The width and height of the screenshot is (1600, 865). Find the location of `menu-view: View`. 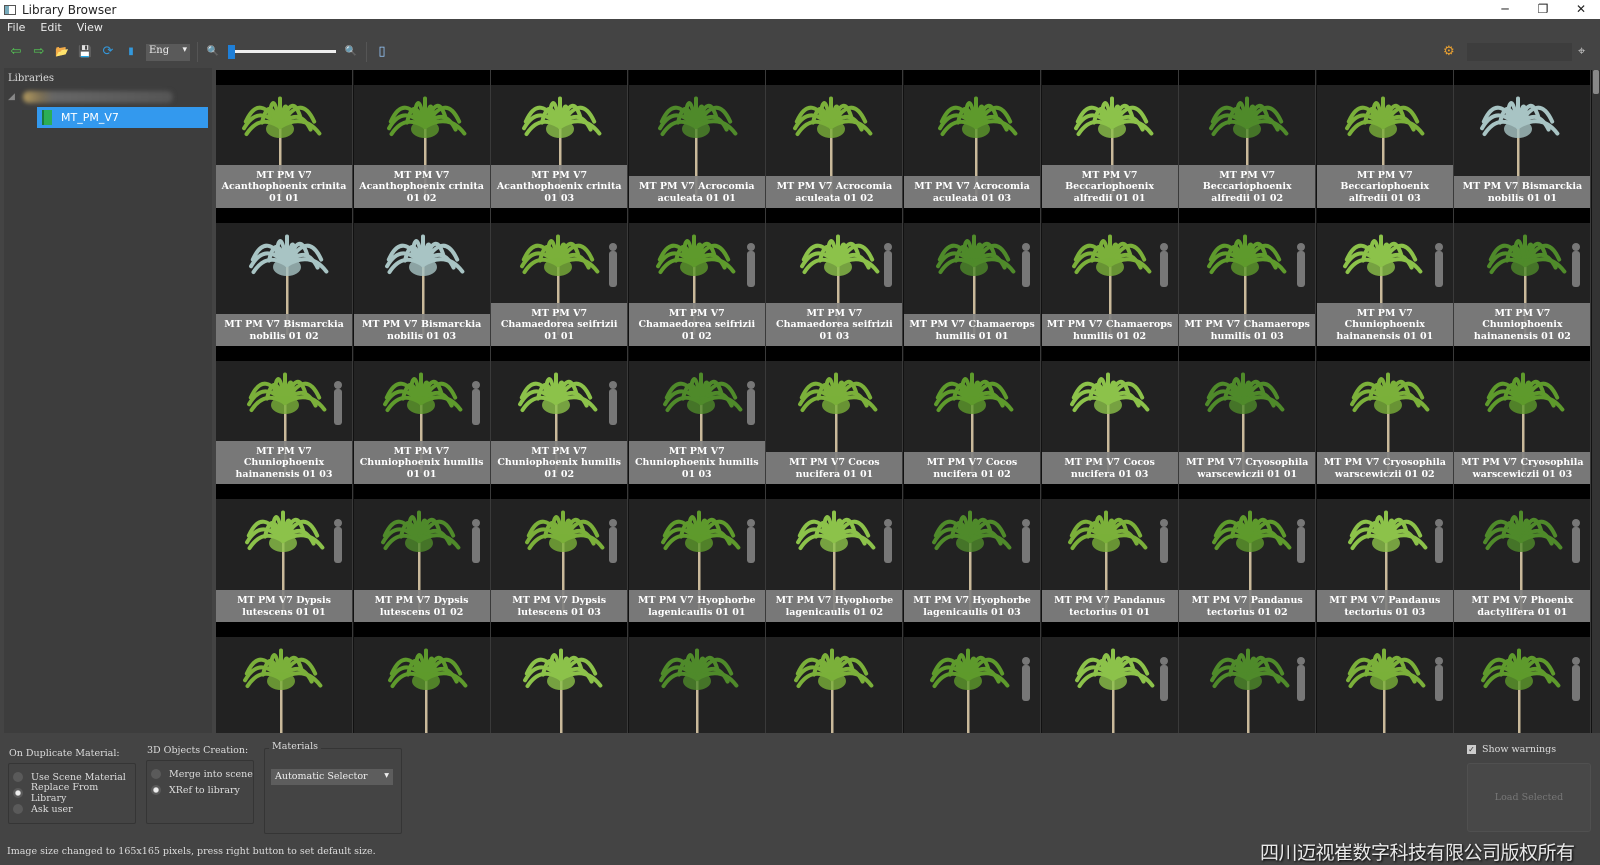

menu-view: View is located at coordinates (90, 28).